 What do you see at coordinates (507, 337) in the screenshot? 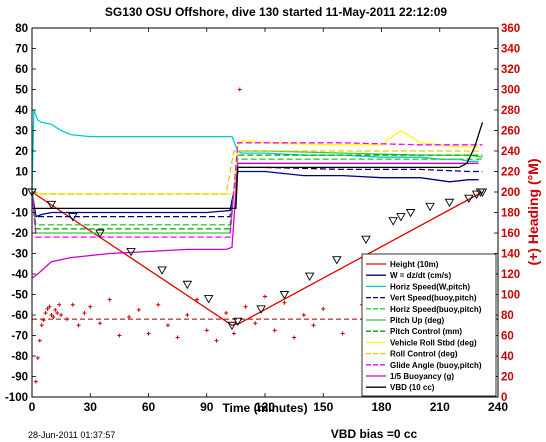
I see `y2-tick-label: 60` at bounding box center [507, 337].